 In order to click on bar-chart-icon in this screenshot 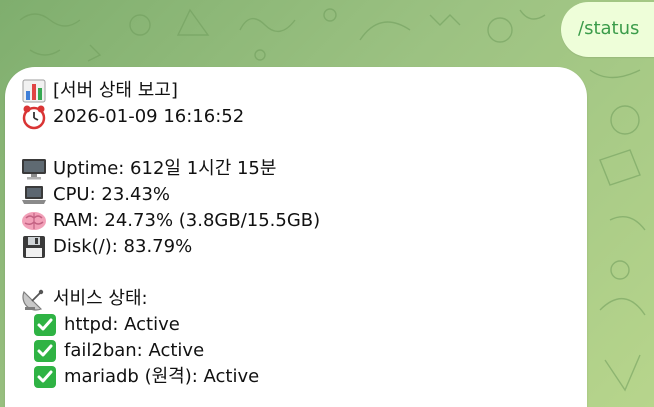, I will do `click(34, 91)`.